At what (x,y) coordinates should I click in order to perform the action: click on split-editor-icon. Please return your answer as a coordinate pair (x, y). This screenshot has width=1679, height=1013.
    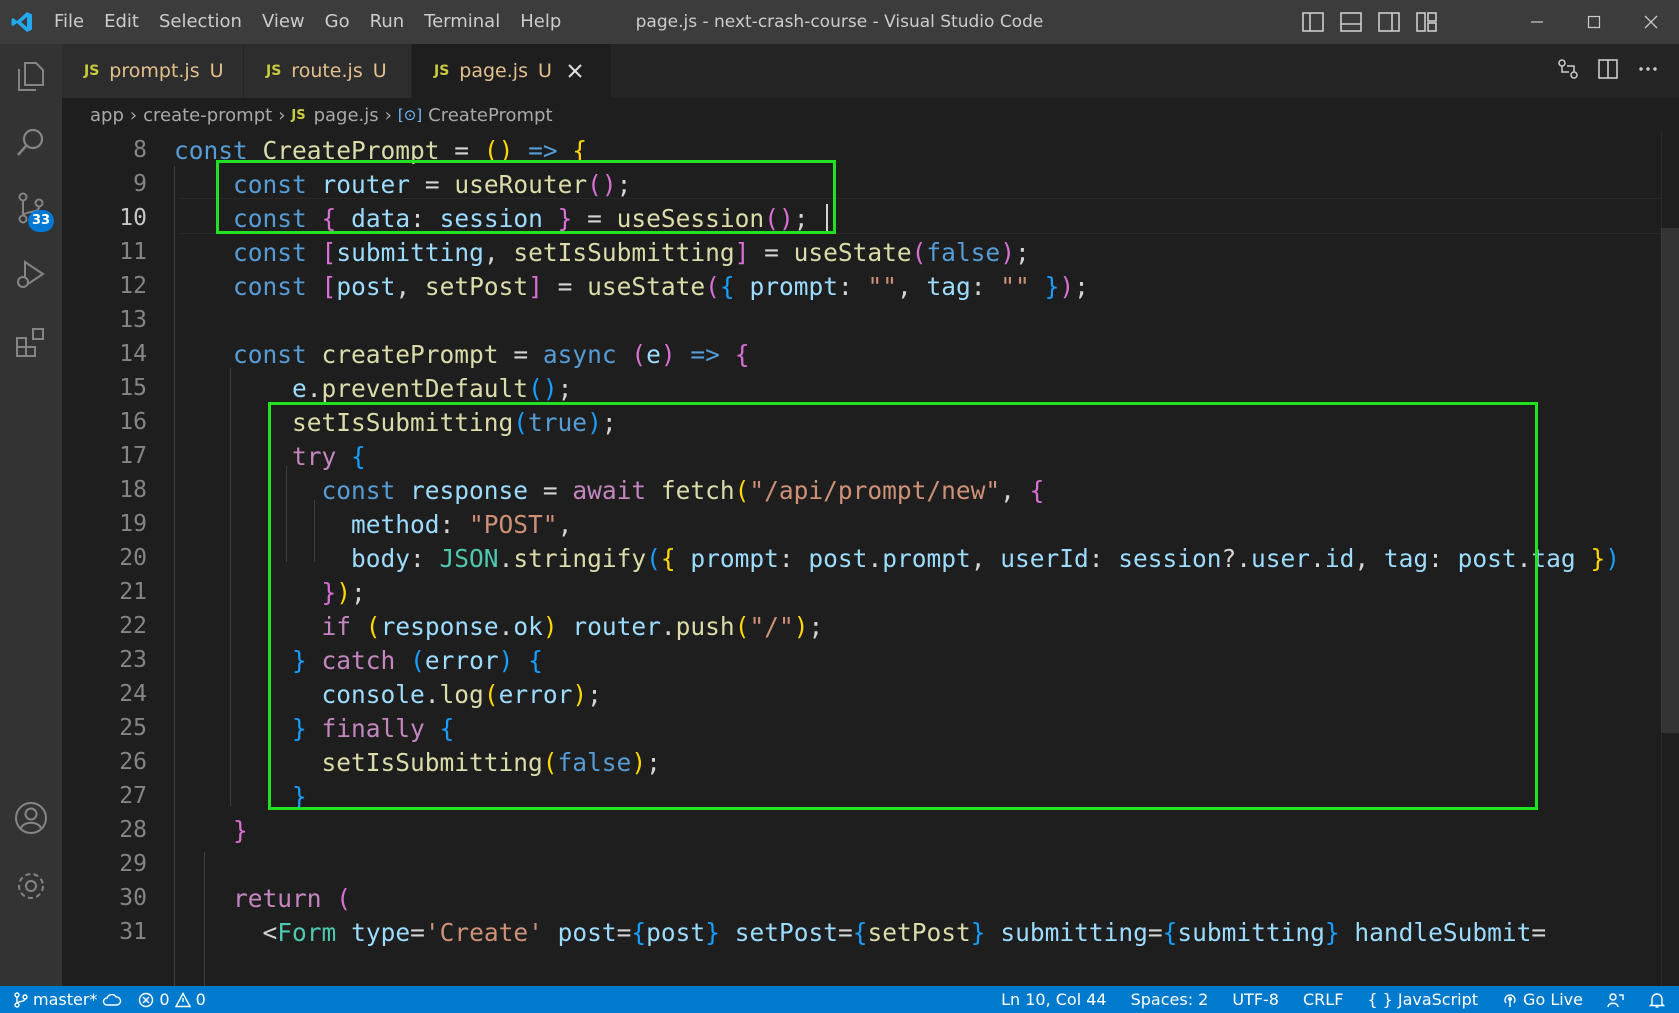
    Looking at the image, I should click on (1608, 71).